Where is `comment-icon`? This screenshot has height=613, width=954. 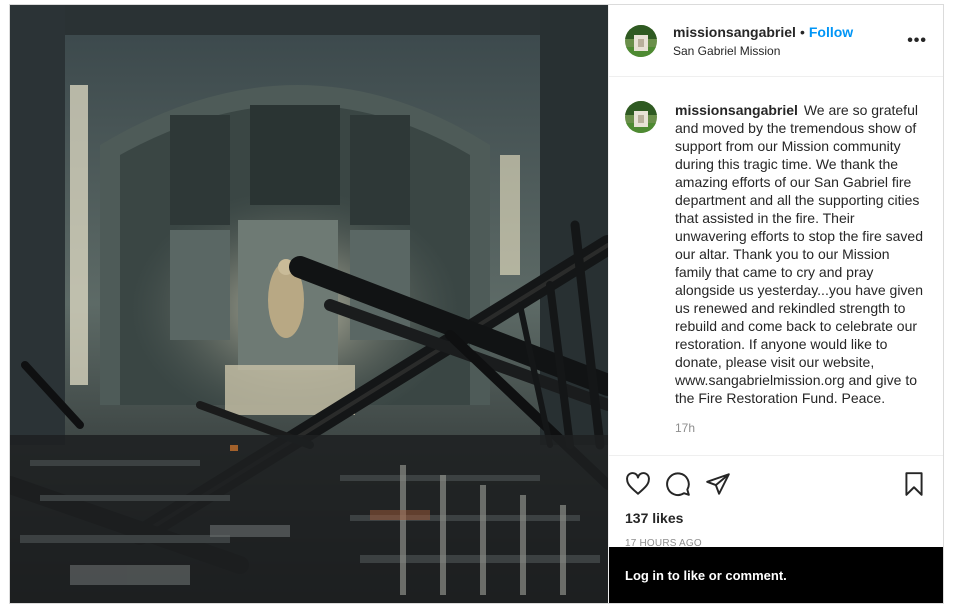
comment-icon is located at coordinates (678, 484).